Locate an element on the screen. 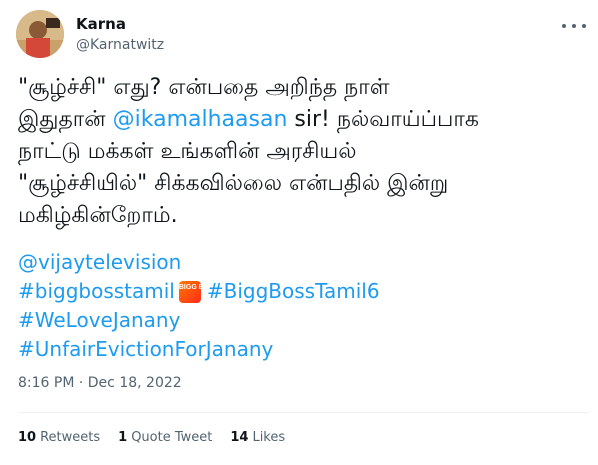 The height and width of the screenshot is (465, 598). quote-tweets-stat: 1 Quote Tweet is located at coordinates (165, 437).